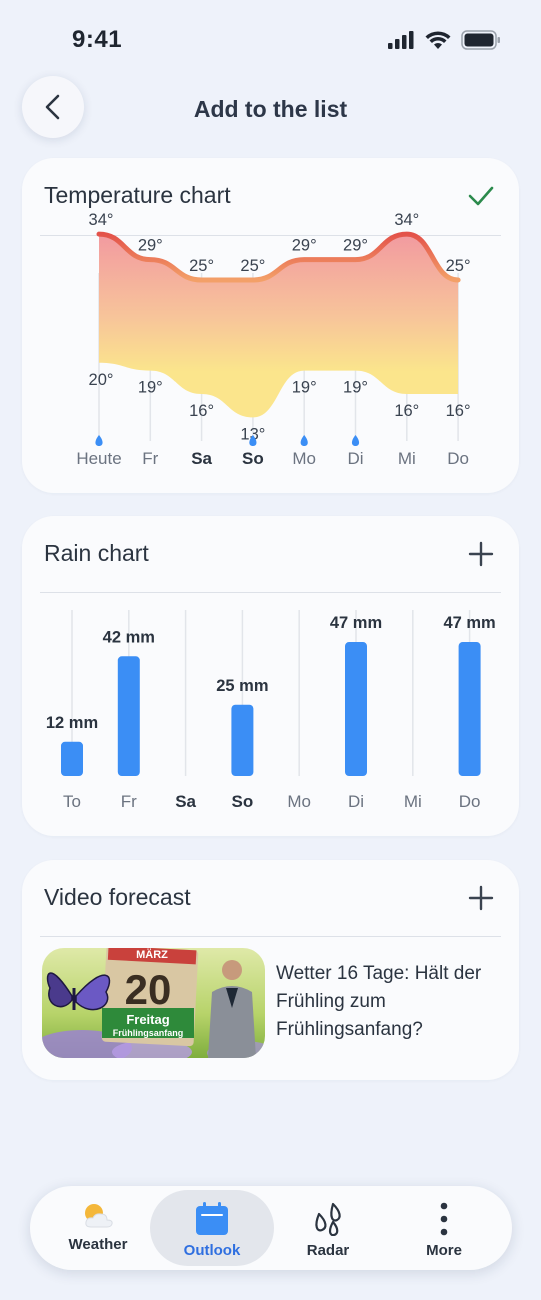  Describe the element at coordinates (201, 458) in the screenshot. I see `temperature-day-label: Sa` at that location.